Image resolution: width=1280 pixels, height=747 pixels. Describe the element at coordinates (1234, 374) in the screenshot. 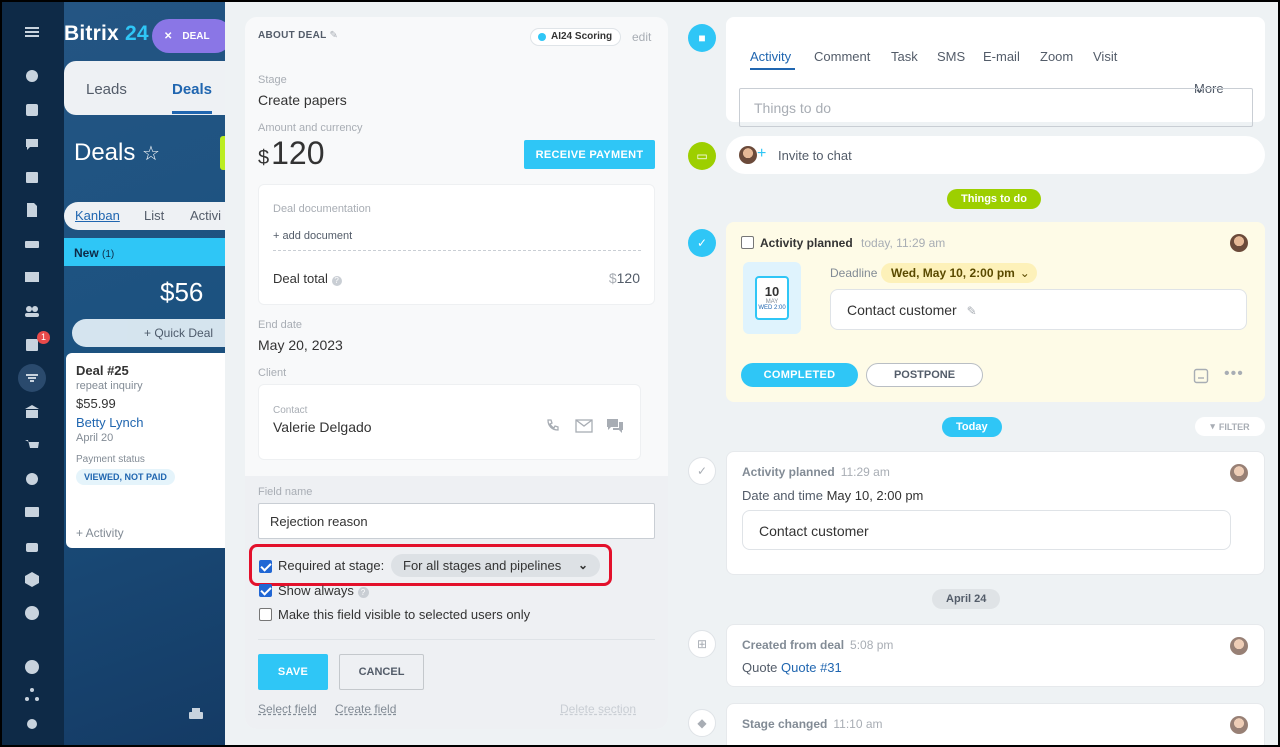

I see `more-dots-icon: •••` at that location.